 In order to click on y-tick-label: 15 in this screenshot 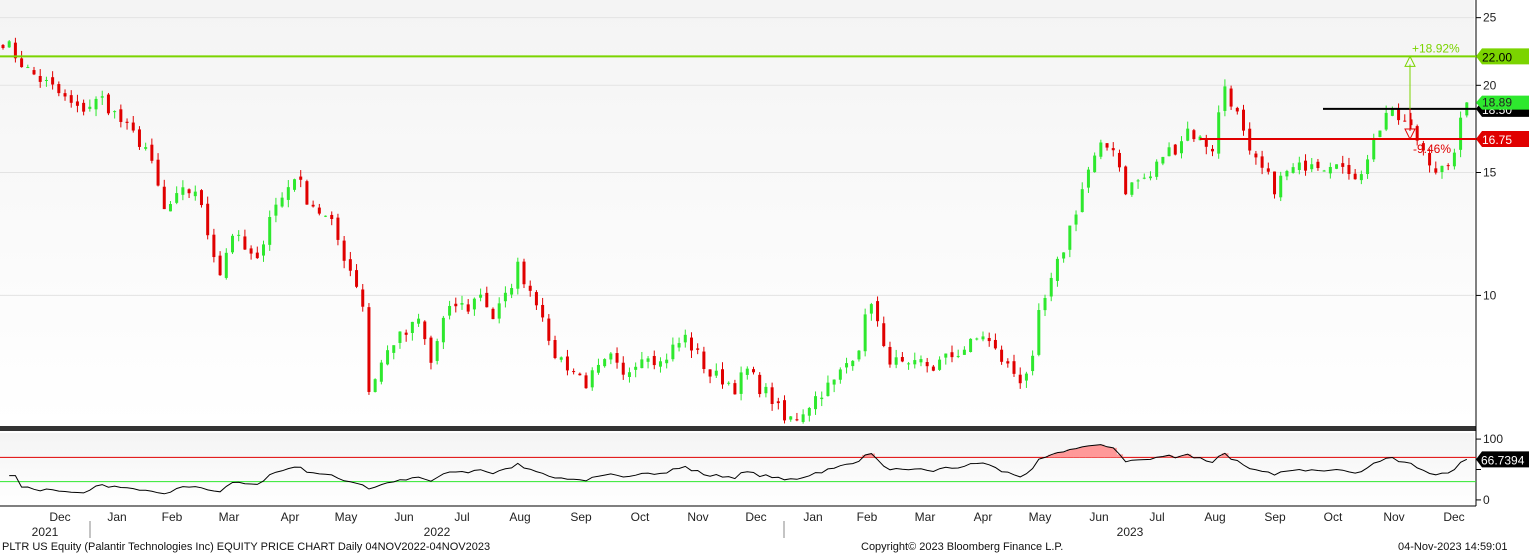, I will do `click(1490, 173)`.